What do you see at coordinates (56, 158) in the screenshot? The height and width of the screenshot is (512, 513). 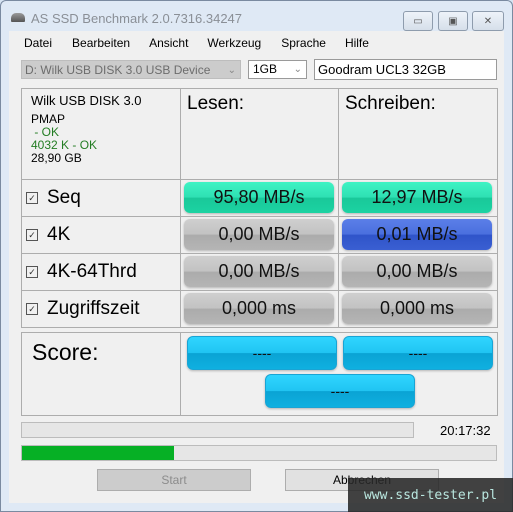 I see `device-capacity: 28,90 GB` at bounding box center [56, 158].